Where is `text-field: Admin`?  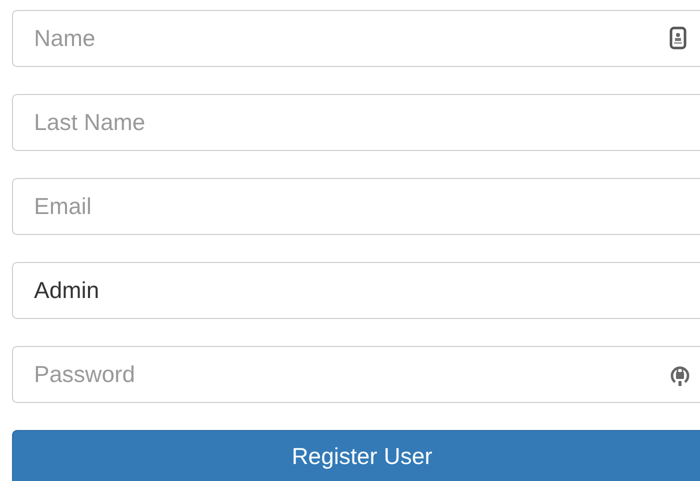
text-field: Admin is located at coordinates (356, 290).